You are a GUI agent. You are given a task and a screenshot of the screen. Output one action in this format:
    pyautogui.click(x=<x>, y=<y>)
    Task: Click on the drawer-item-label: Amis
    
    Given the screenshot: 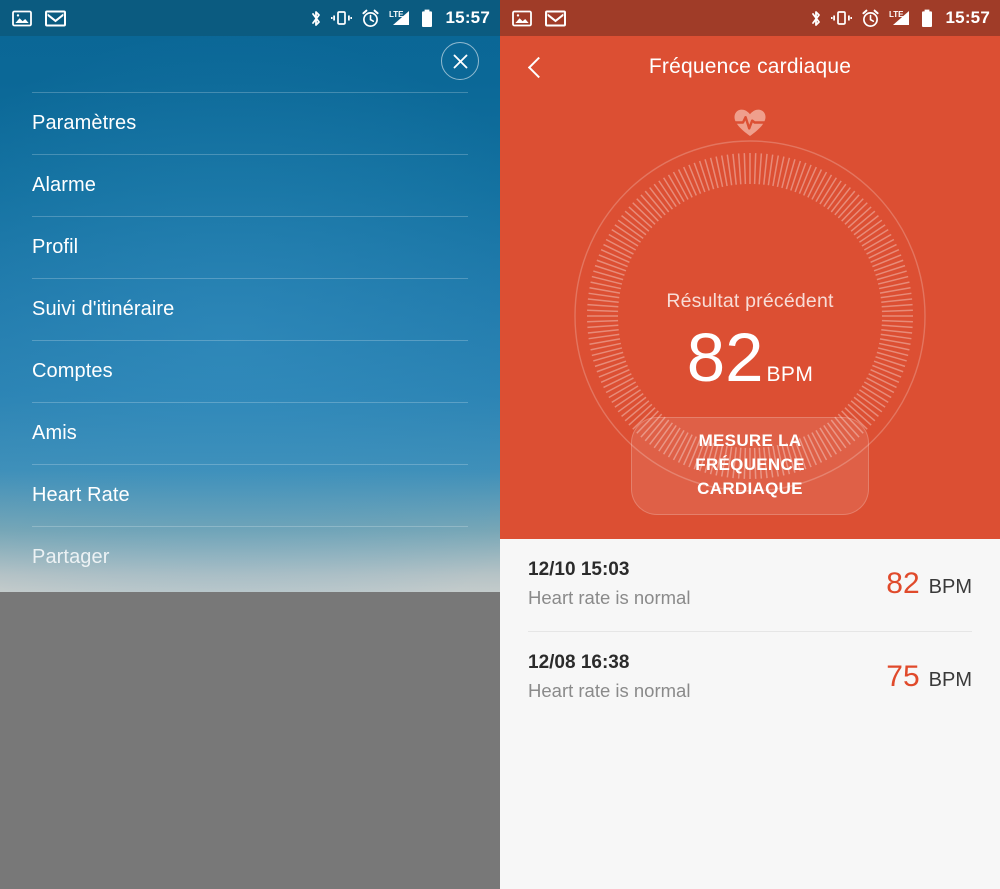 What is the action you would take?
    pyautogui.click(x=54, y=433)
    